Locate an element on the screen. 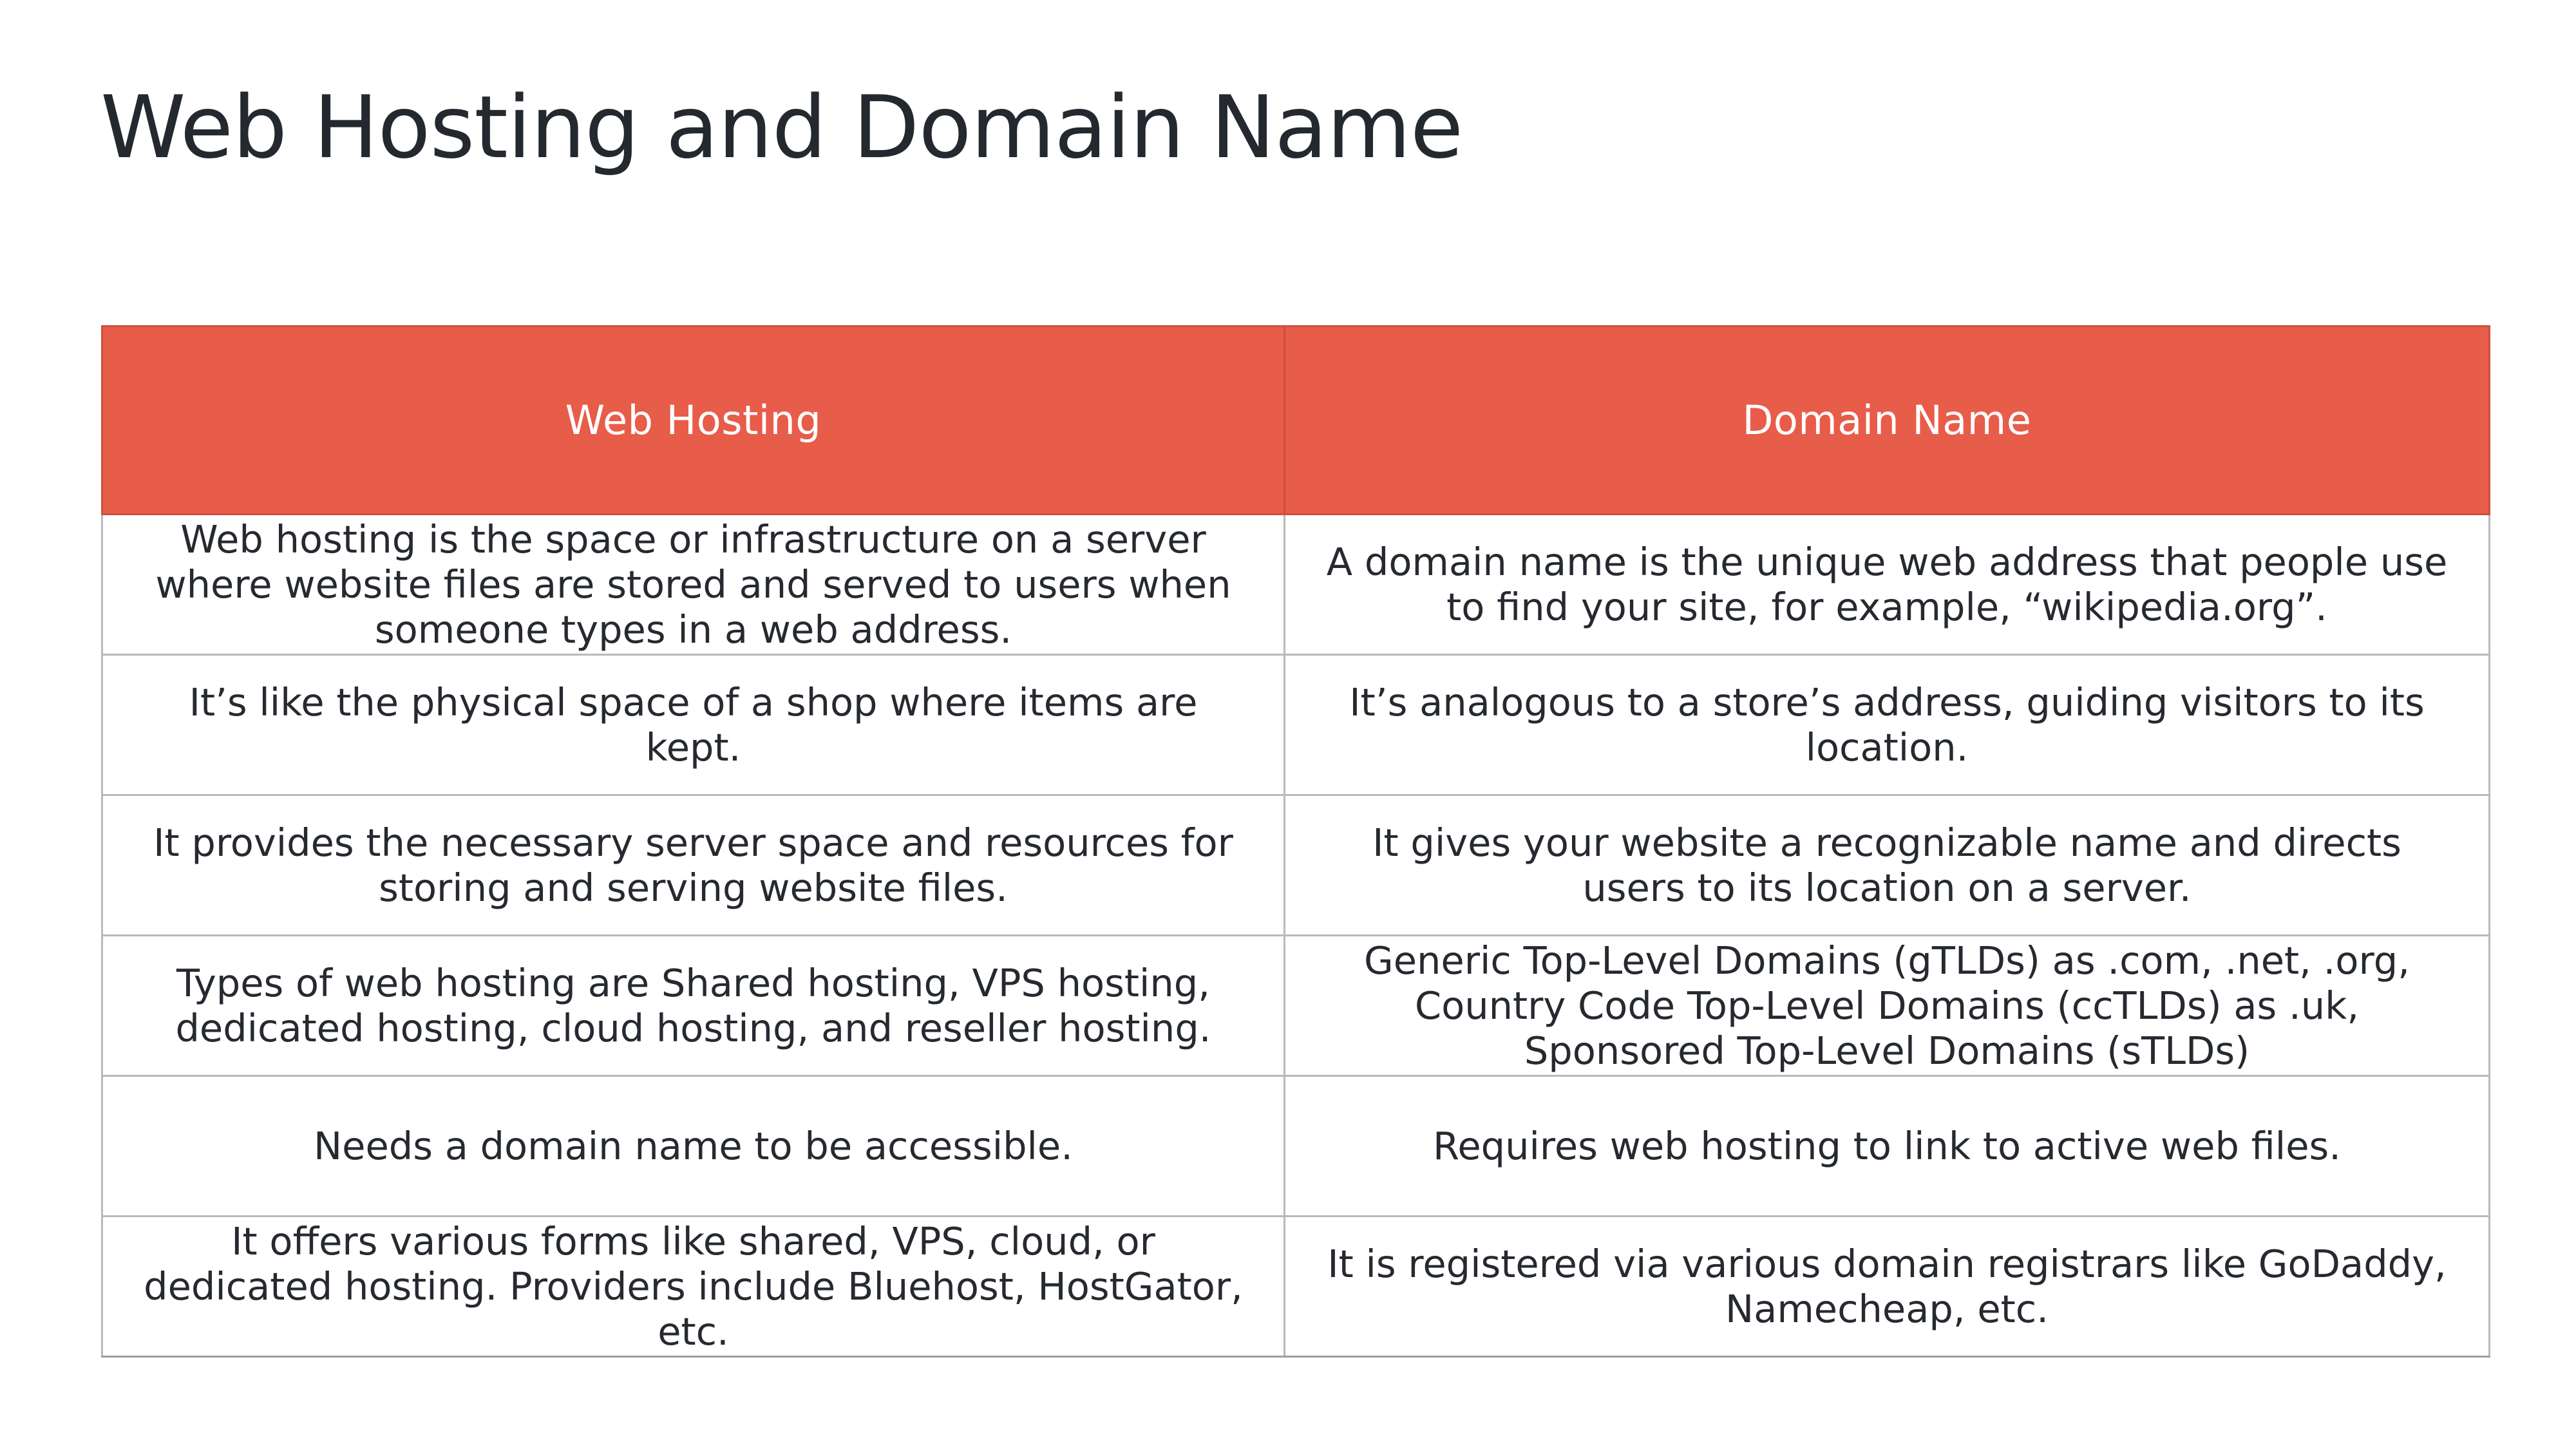 This screenshot has width=2576, height=1449. table-cell-web-hosting: Needs a domain name to be accessible. is located at coordinates (693, 1146).